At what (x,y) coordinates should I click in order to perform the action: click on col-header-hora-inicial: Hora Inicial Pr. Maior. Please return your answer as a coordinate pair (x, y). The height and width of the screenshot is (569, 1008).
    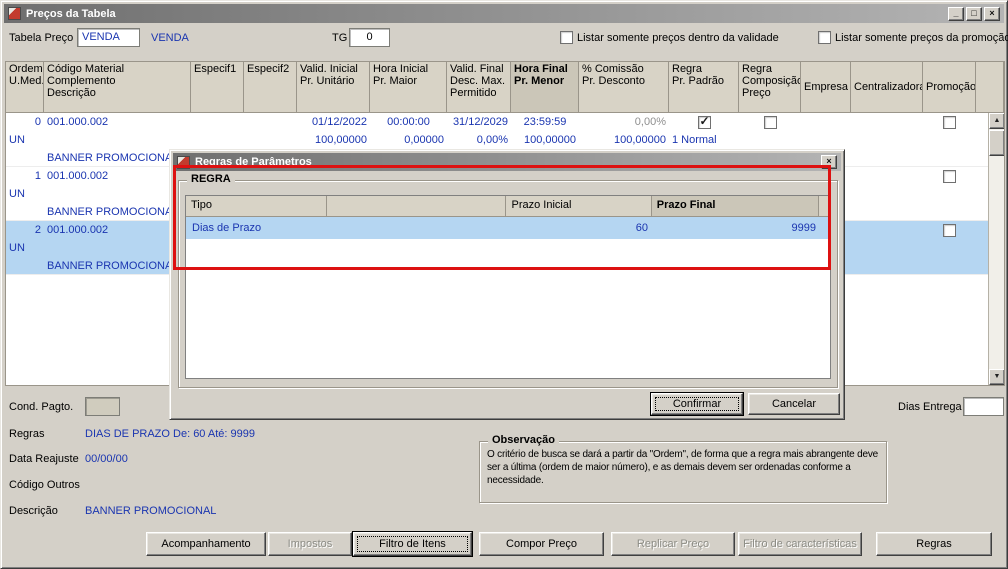
    Looking at the image, I should click on (408, 87).